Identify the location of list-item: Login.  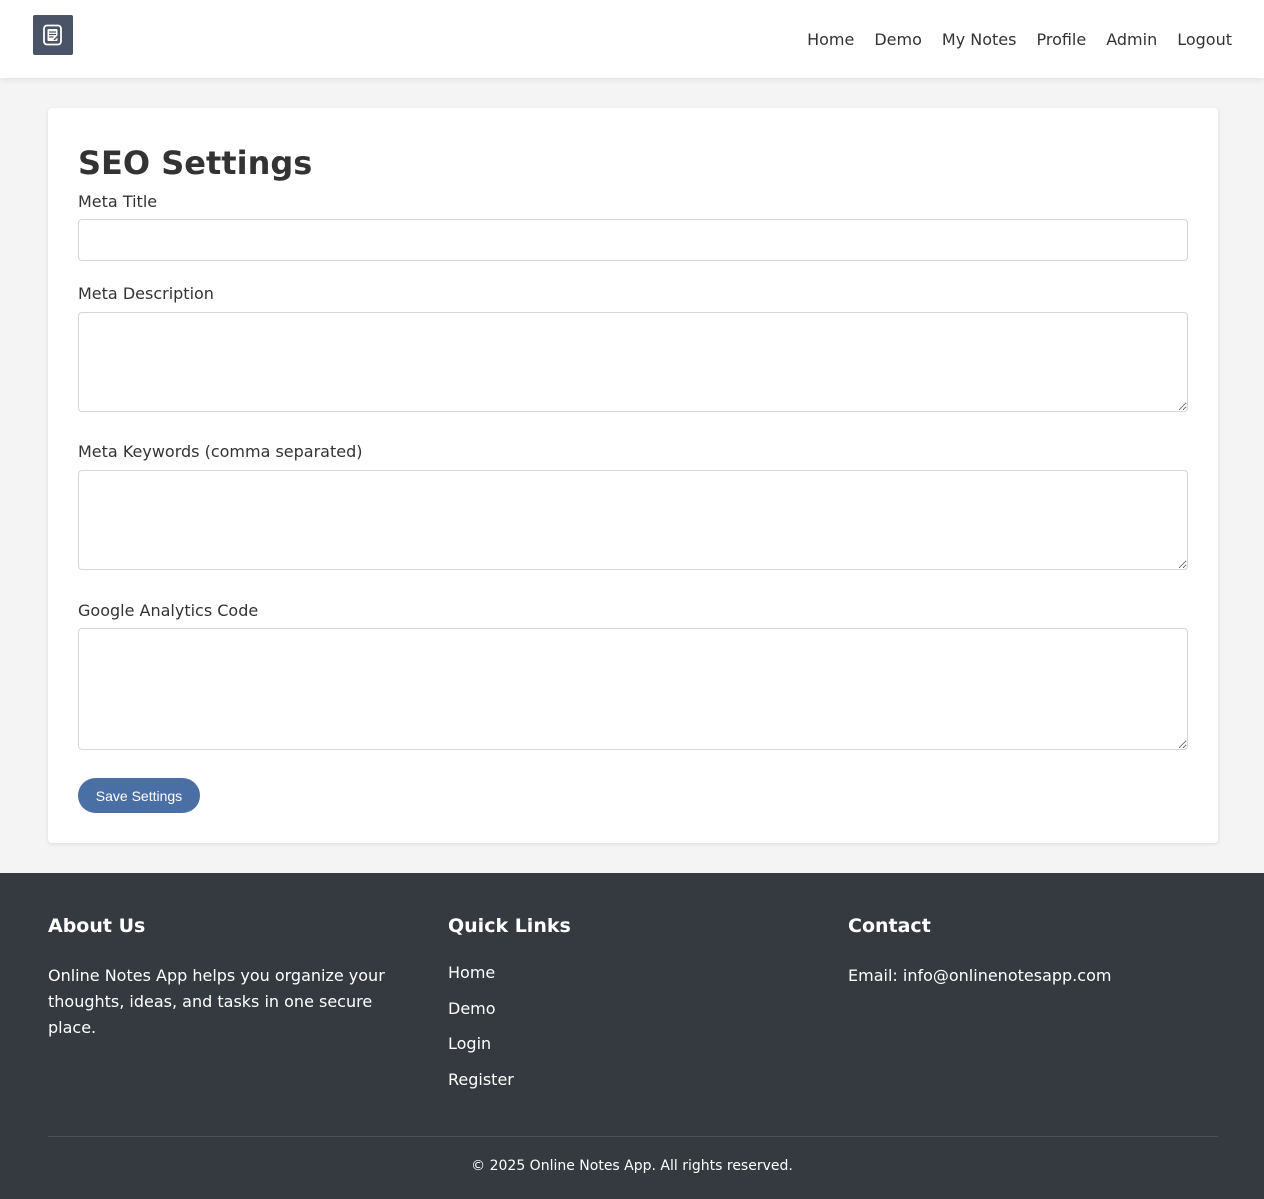
(481, 1052).